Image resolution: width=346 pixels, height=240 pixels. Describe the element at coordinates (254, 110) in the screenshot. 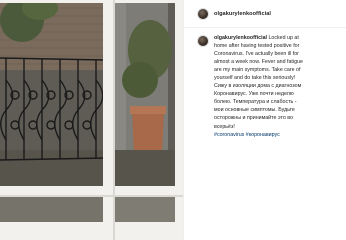

I see `caption-line: мои основные симптомы. Будьте` at that location.